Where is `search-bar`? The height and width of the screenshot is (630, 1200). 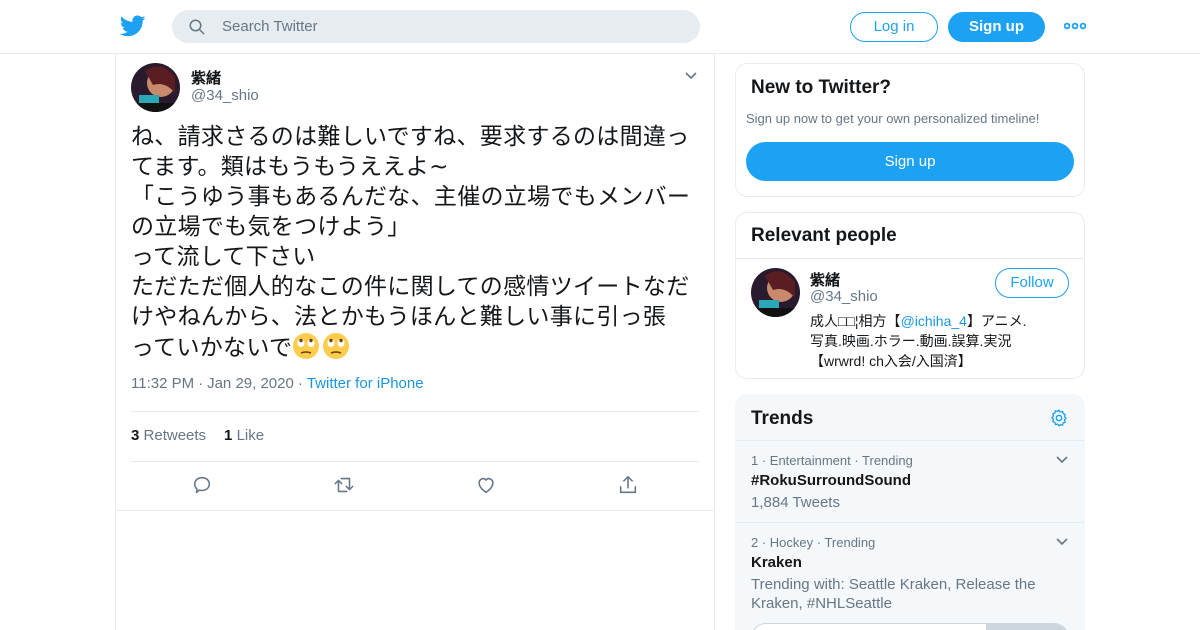 search-bar is located at coordinates (436, 26).